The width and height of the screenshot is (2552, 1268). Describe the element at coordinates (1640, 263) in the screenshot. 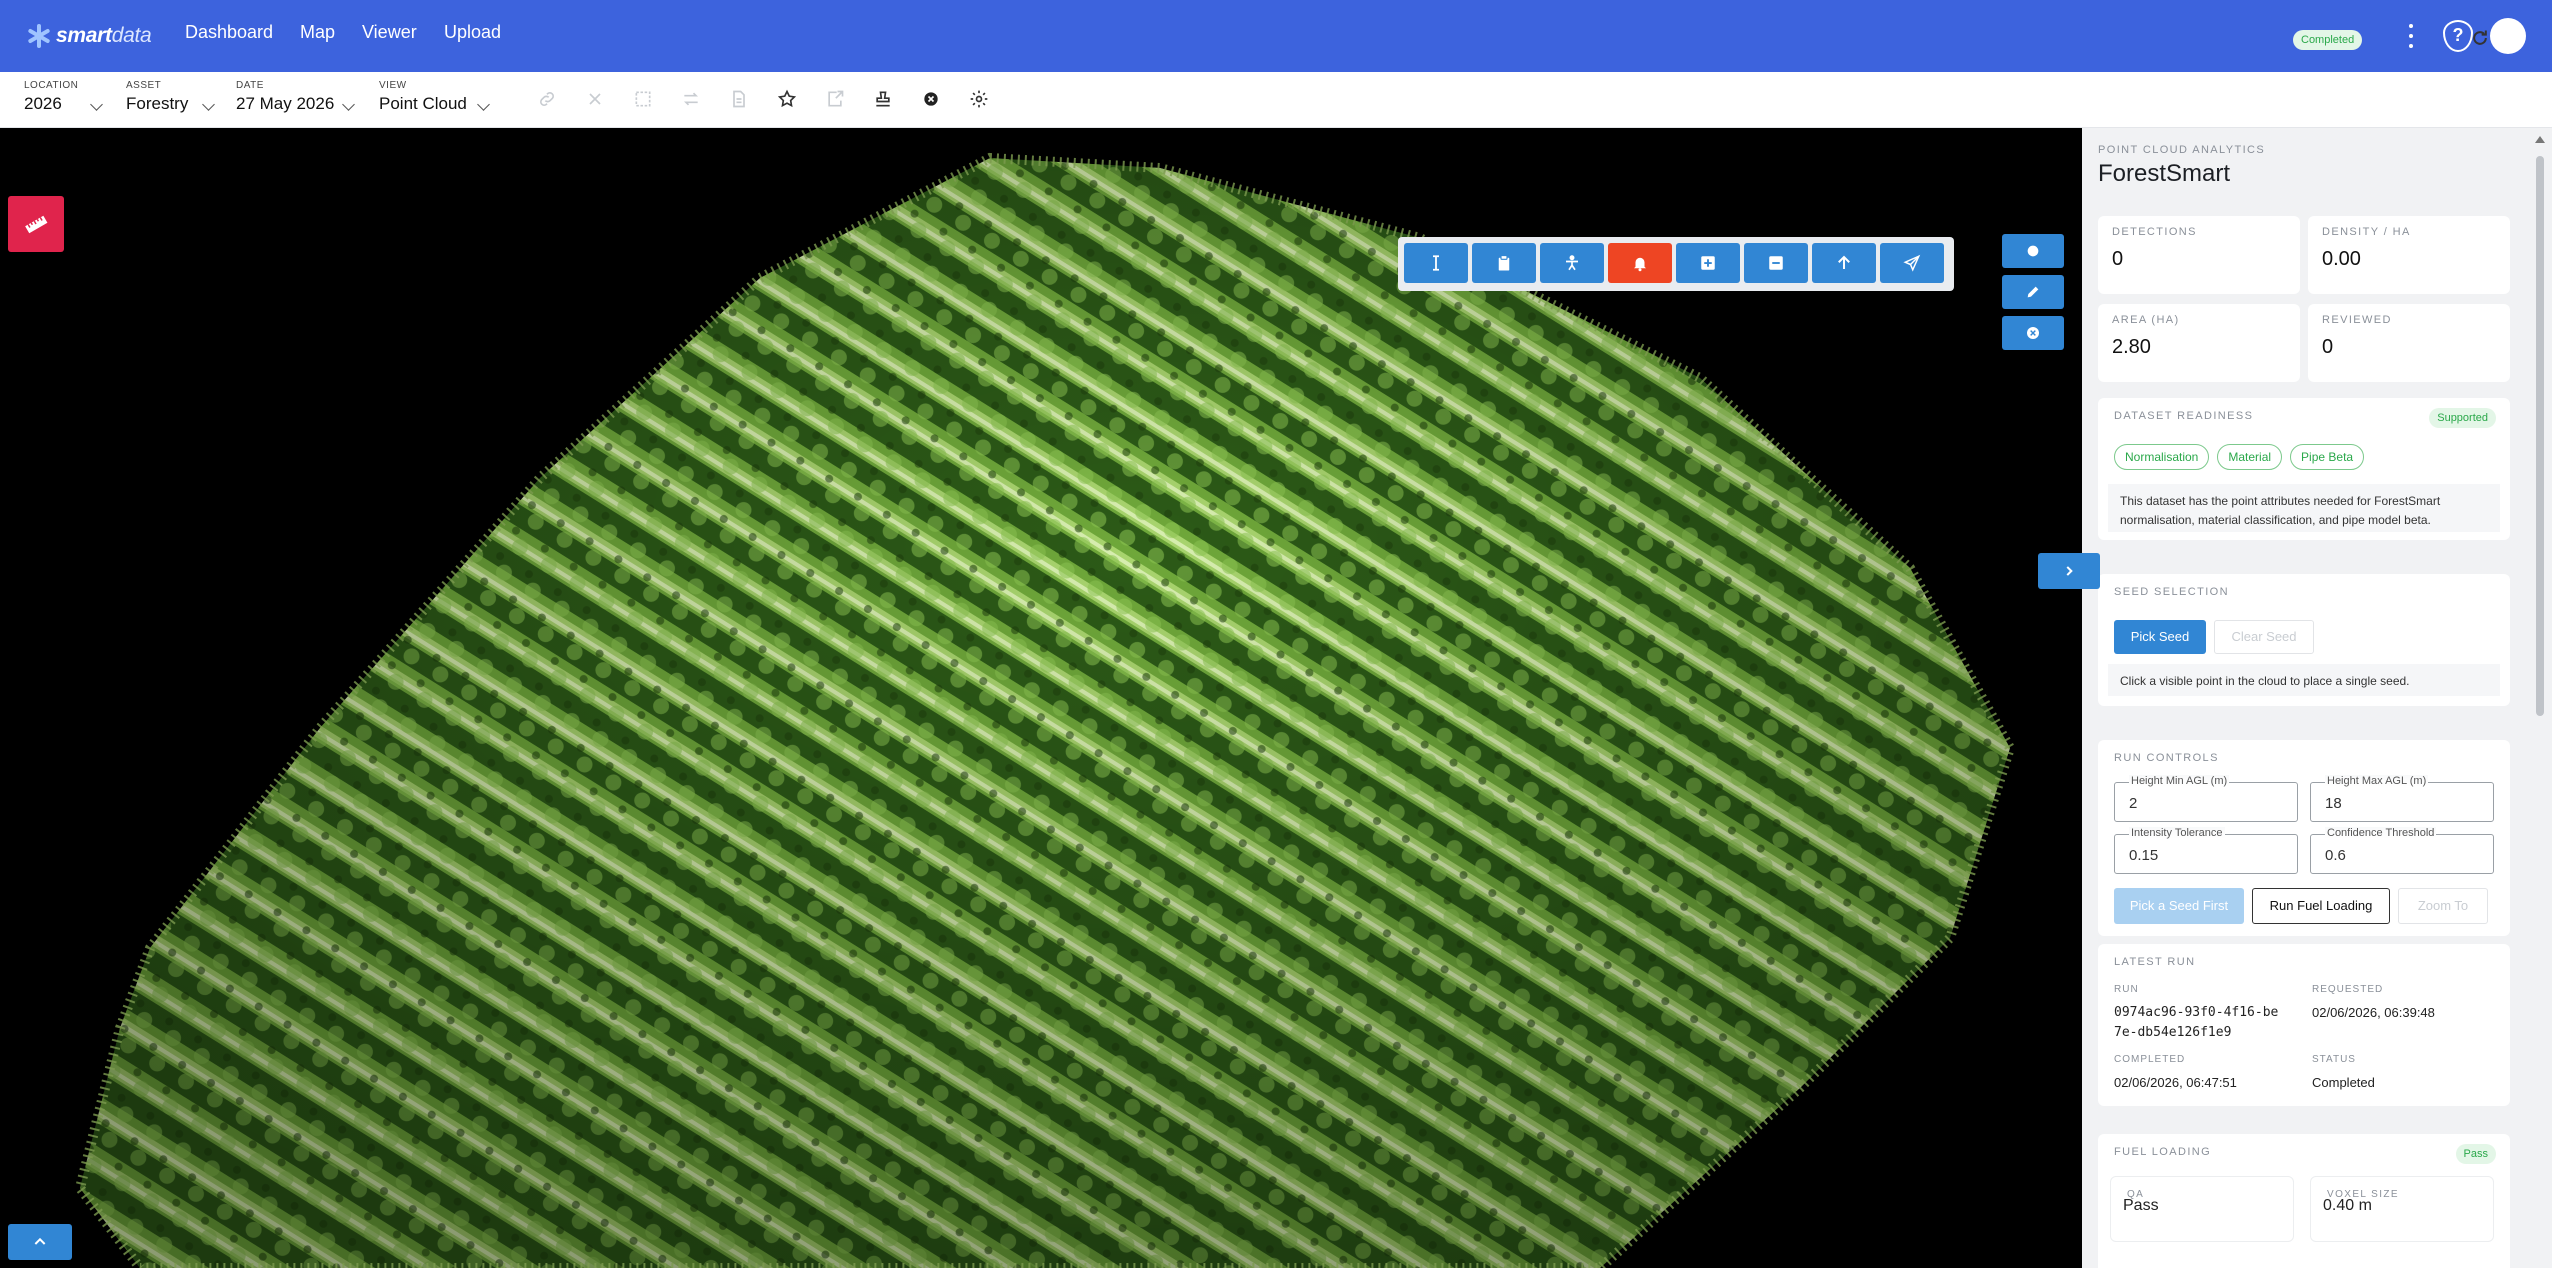

I see `alert-button` at that location.